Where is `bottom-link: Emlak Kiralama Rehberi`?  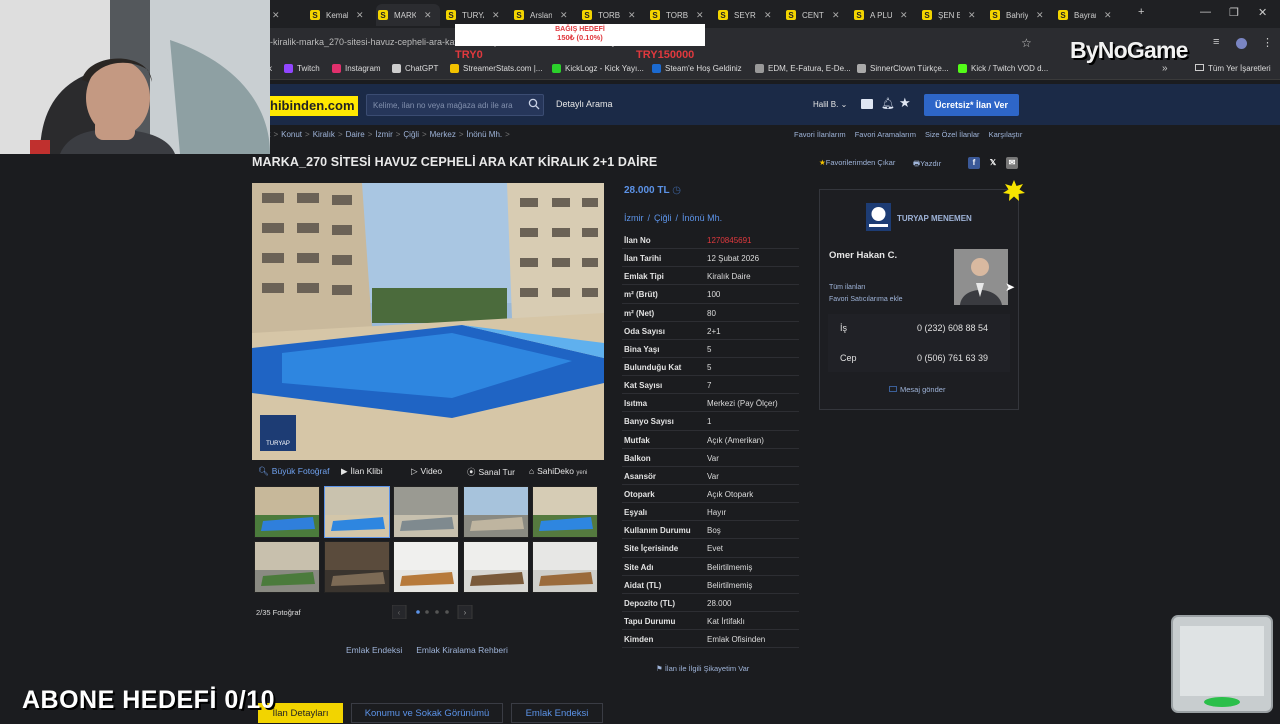 bottom-link: Emlak Kiralama Rehberi is located at coordinates (462, 650).